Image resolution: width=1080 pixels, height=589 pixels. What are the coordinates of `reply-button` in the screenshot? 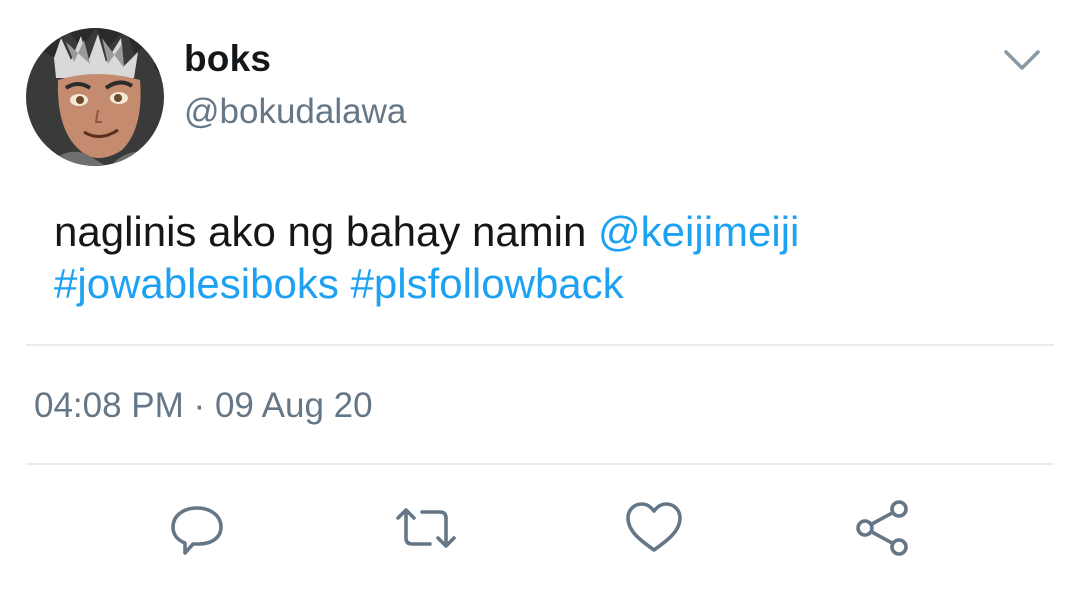 It's located at (197, 528).